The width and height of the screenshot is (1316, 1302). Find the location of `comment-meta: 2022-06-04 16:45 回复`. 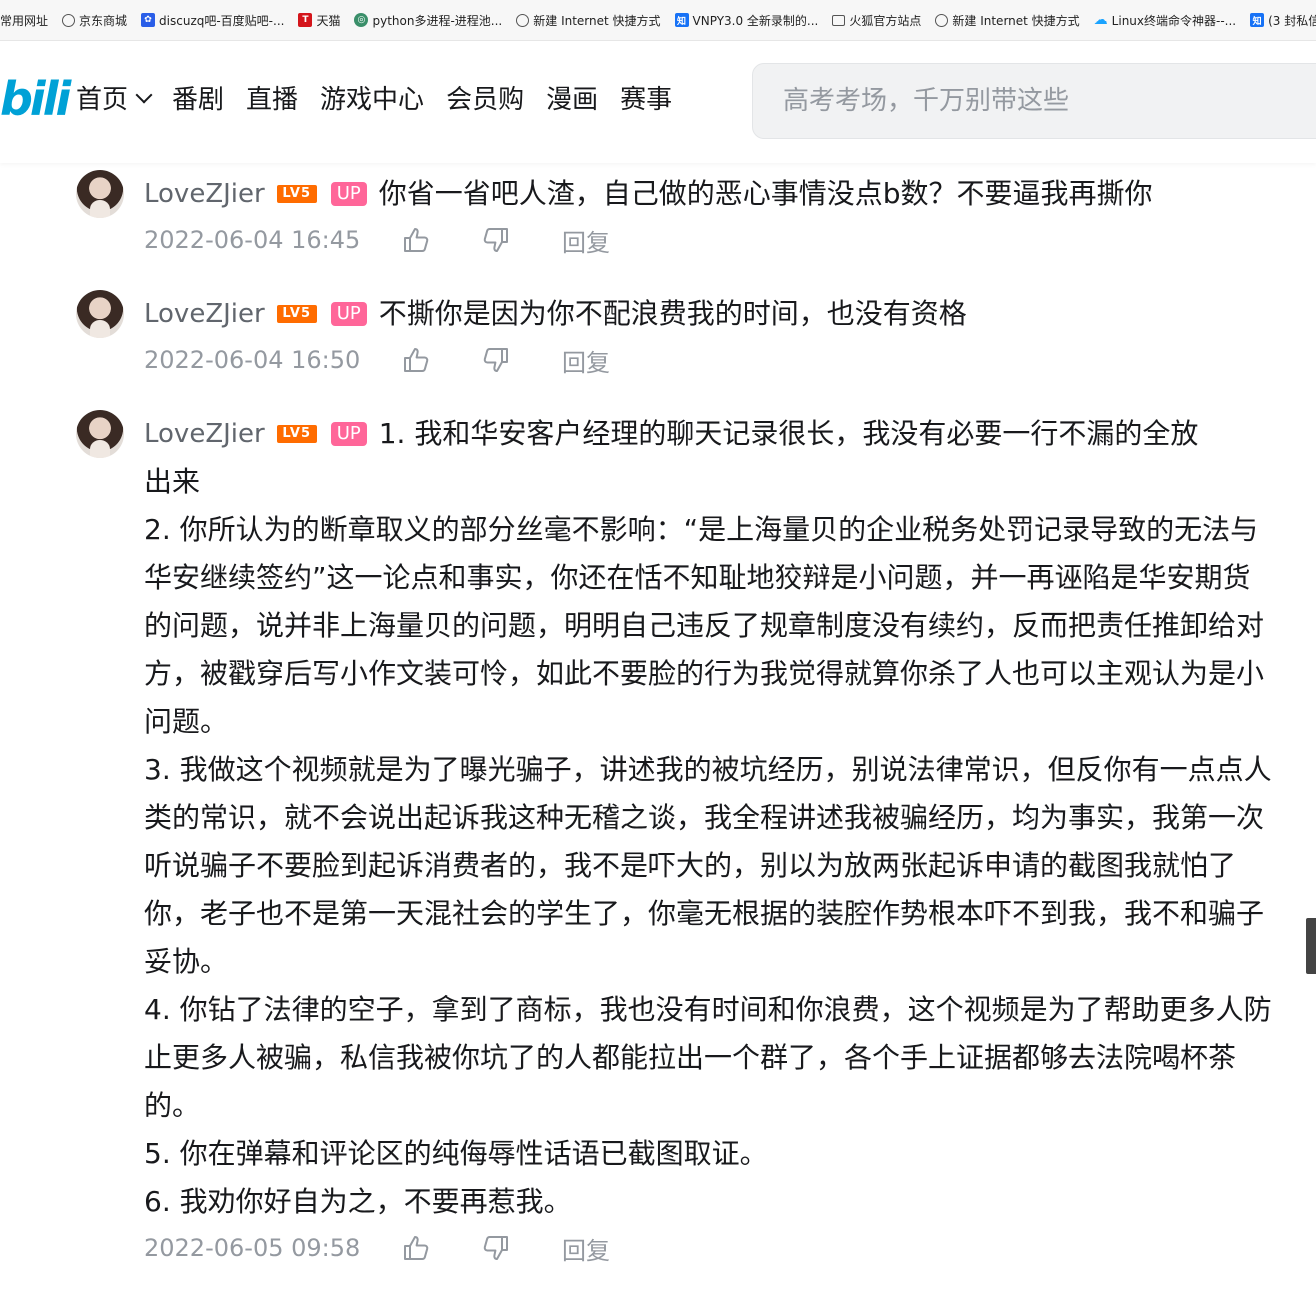

comment-meta: 2022-06-04 16:45 回复 is located at coordinates (709, 240).